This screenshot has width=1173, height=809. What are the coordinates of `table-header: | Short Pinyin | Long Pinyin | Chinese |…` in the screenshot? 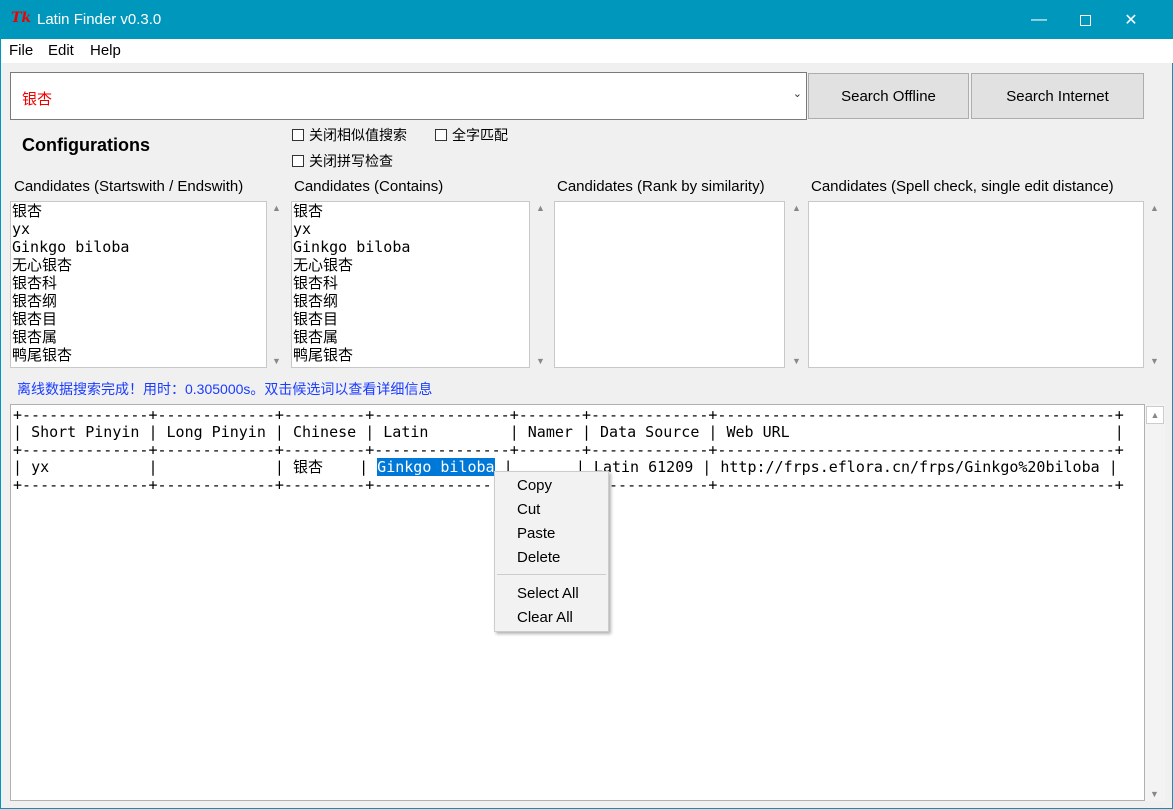 It's located at (568, 432).